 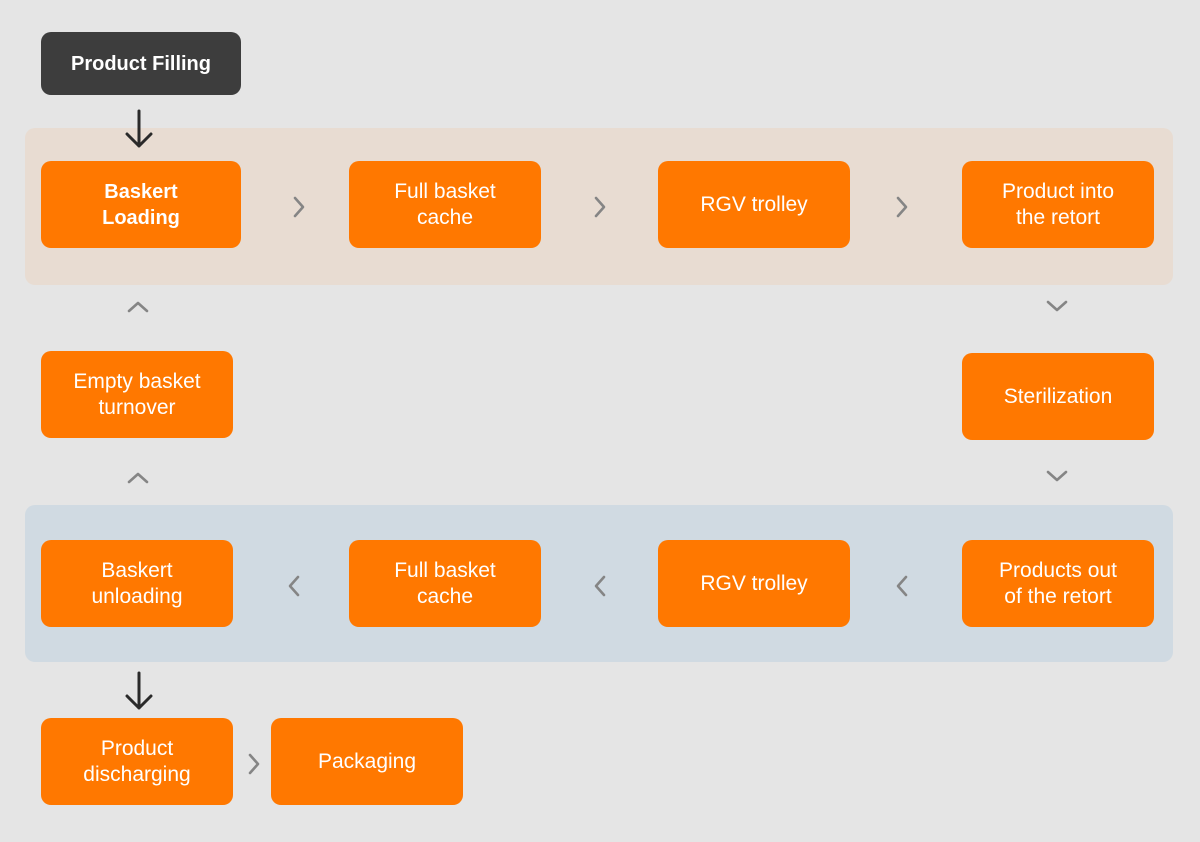 What do you see at coordinates (141, 204) in the screenshot?
I see `step-basket-loading: Baskert Loading` at bounding box center [141, 204].